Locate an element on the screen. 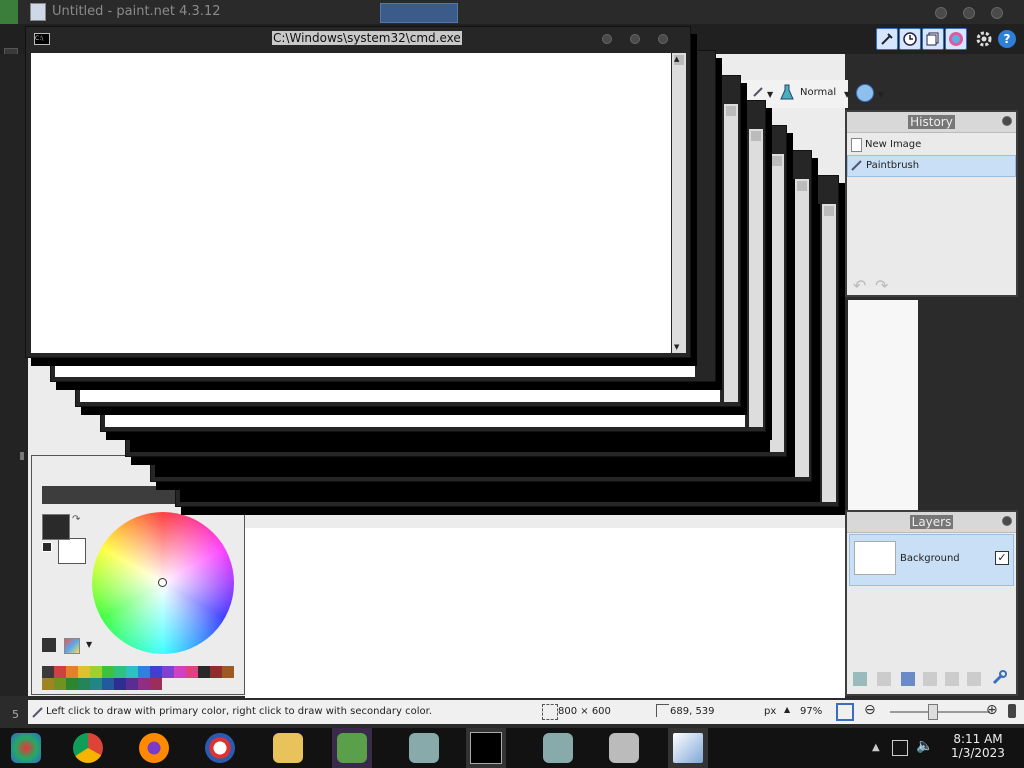 This screenshot has height=768, width=1024. color-wheel is located at coordinates (163, 583).